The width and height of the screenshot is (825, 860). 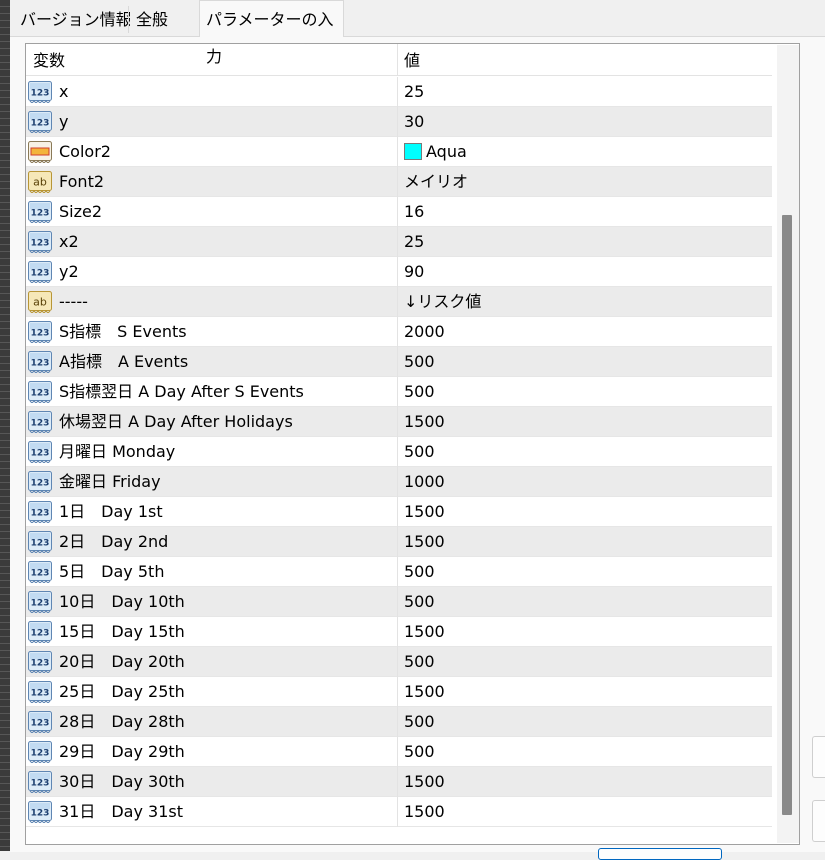 I want to click on table-row: 123 15日 Day 15th 1500, so click(x=399, y=632).